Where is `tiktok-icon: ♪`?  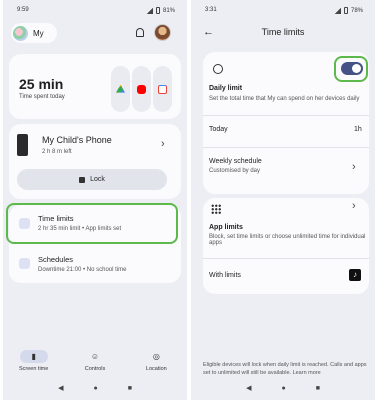
tiktok-icon: ♪ is located at coordinates (355, 275).